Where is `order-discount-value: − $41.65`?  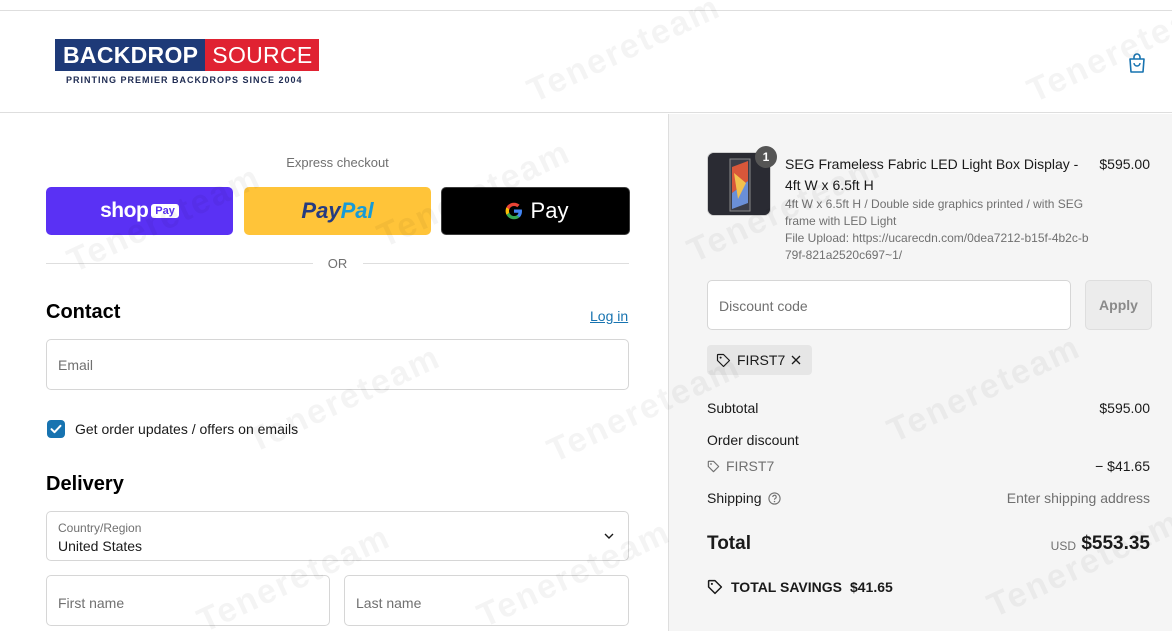
order-discount-value: − $41.65 is located at coordinates (1122, 466).